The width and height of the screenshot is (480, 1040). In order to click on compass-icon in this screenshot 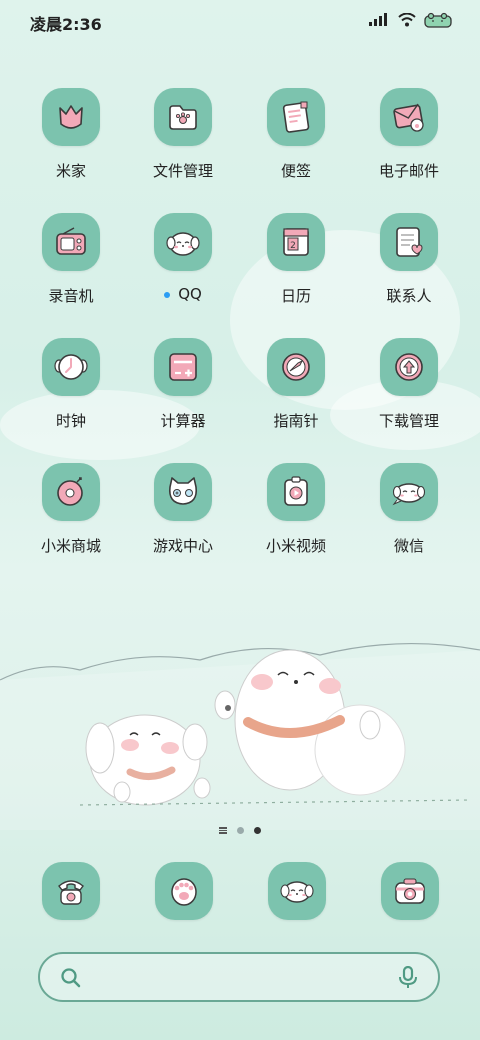, I will do `click(296, 367)`.